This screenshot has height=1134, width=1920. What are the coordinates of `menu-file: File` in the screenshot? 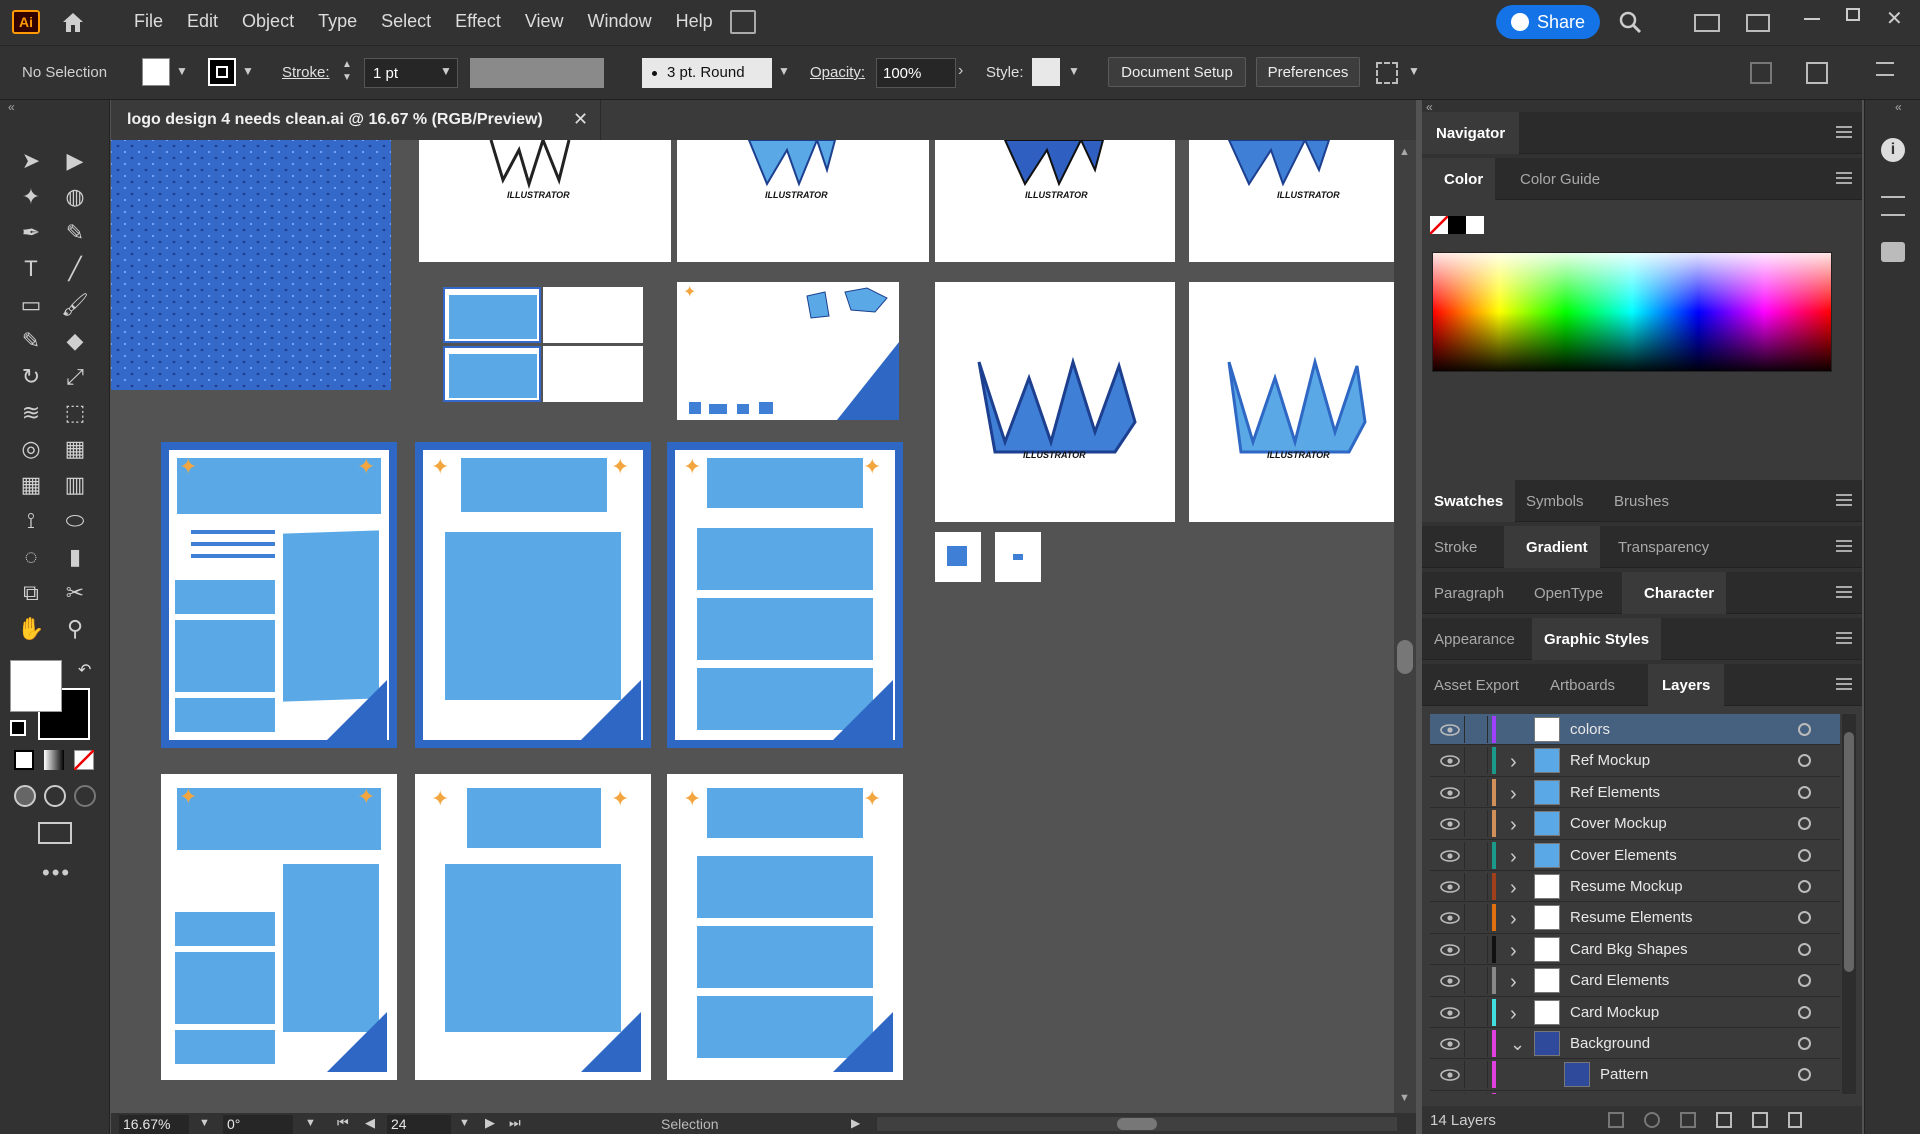 It's located at (148, 21).